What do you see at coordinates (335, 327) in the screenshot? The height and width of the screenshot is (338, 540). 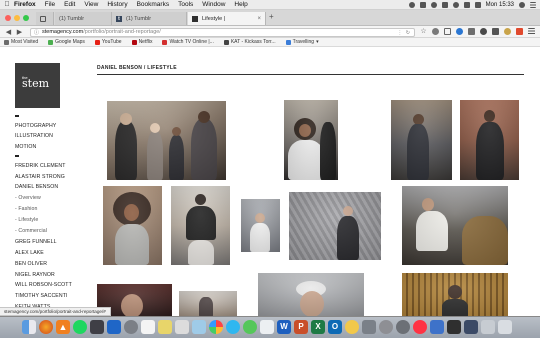 I see `outlook-icon: O` at bounding box center [335, 327].